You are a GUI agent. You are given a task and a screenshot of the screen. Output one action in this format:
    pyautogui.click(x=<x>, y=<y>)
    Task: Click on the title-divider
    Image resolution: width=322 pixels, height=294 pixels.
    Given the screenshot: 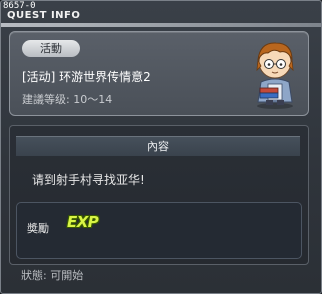 What is the action you would take?
    pyautogui.click(x=161, y=25)
    